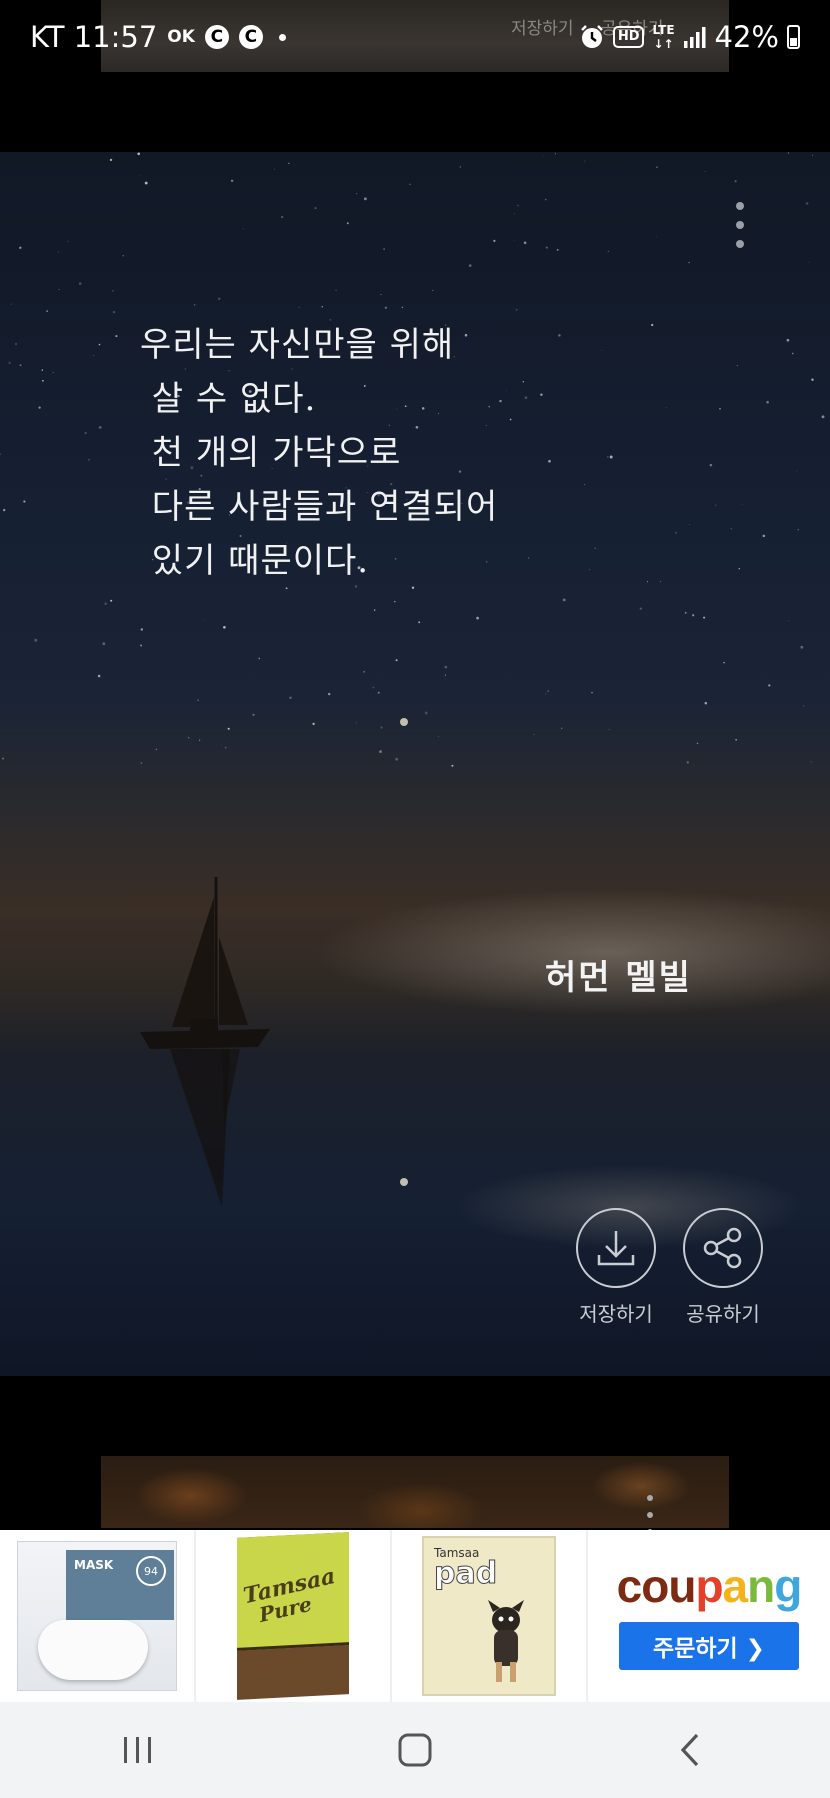 This screenshot has height=1798, width=830. I want to click on more-options-icon, so click(740, 225).